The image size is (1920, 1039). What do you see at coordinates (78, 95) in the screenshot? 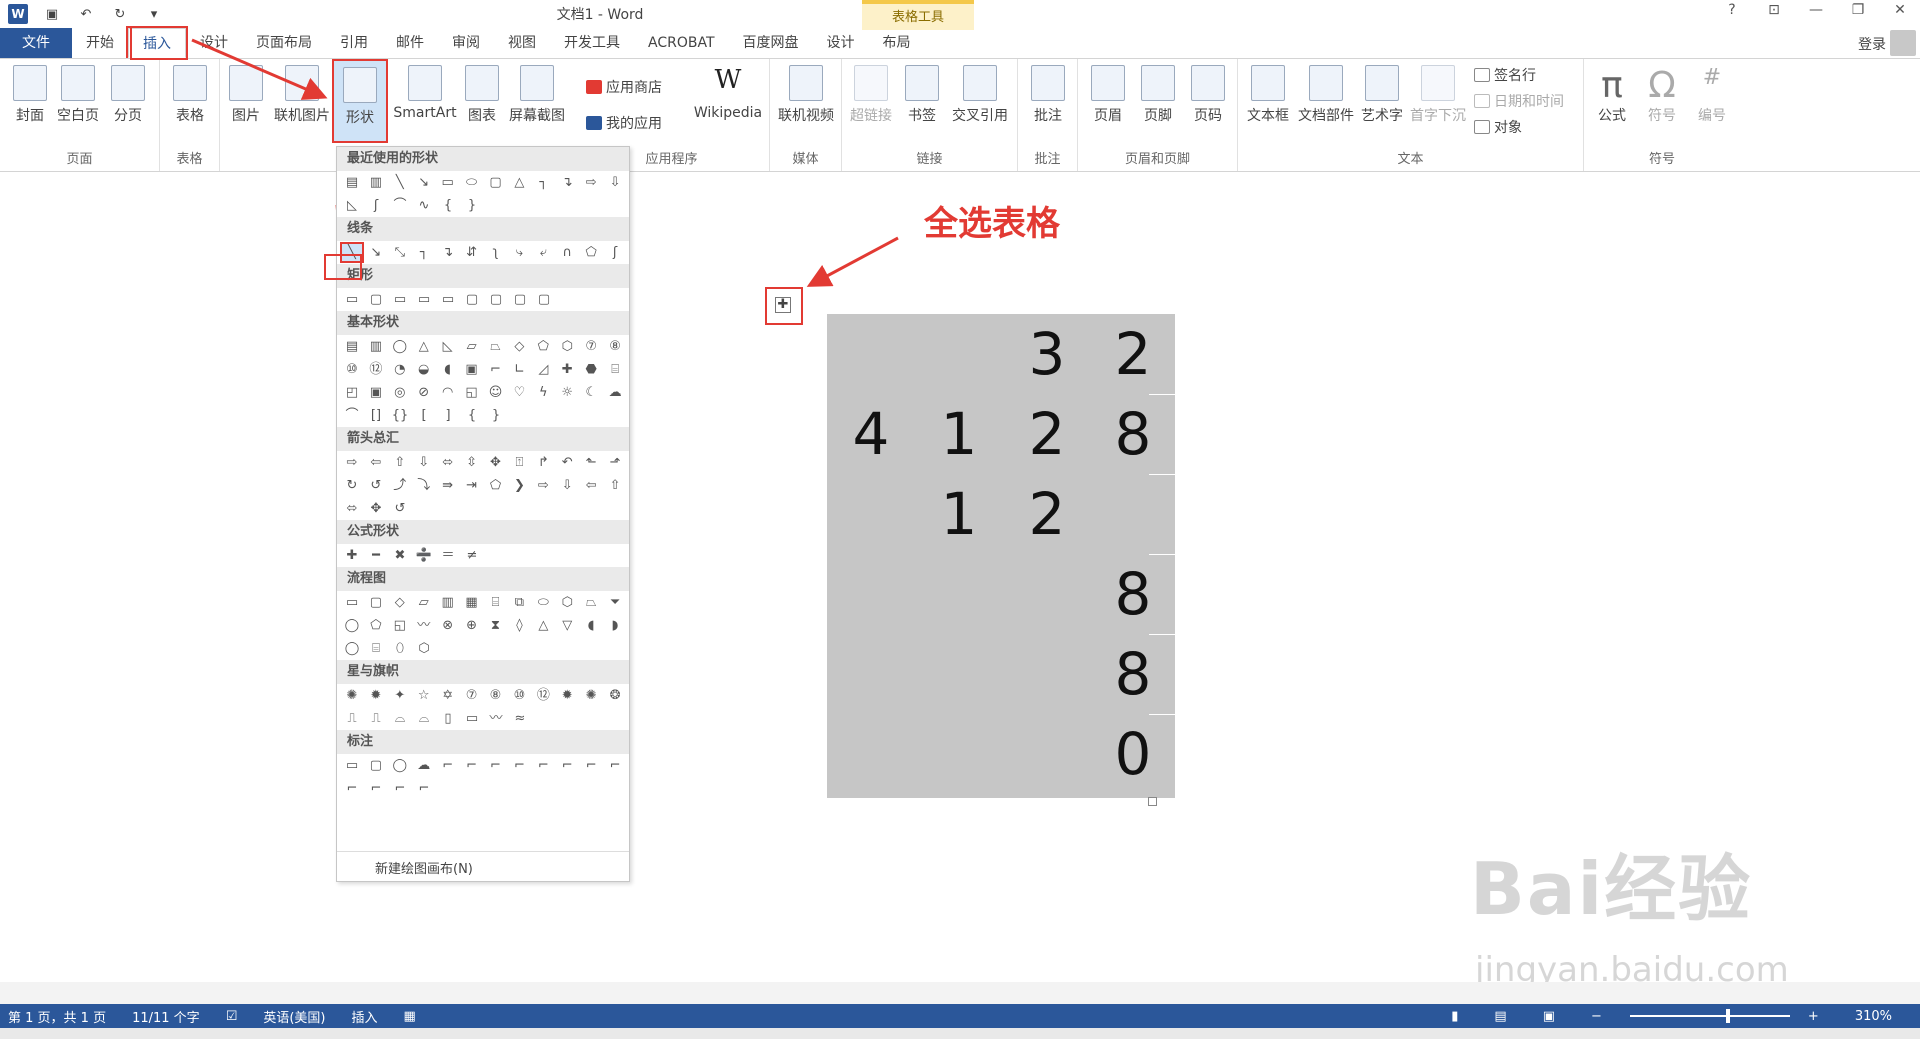
I see `blank-page-button: 空白页` at bounding box center [78, 95].